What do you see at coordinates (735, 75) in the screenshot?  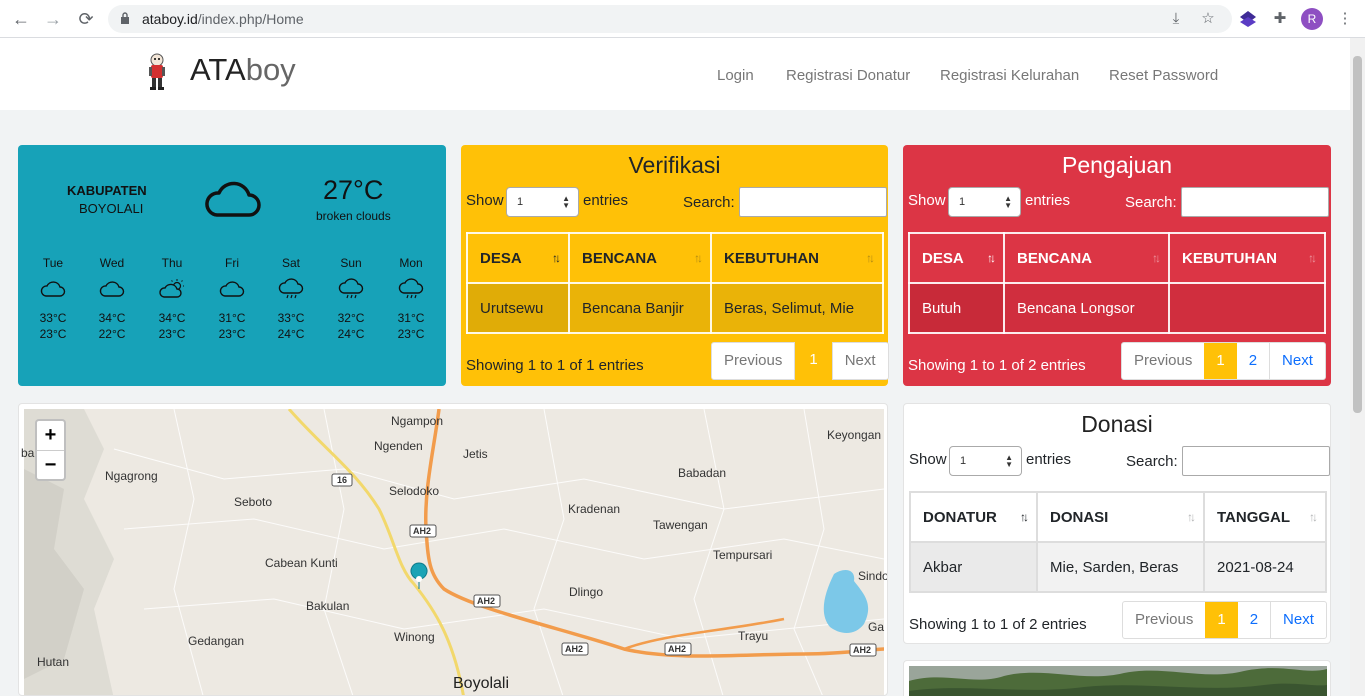 I see `nav-login: Login` at bounding box center [735, 75].